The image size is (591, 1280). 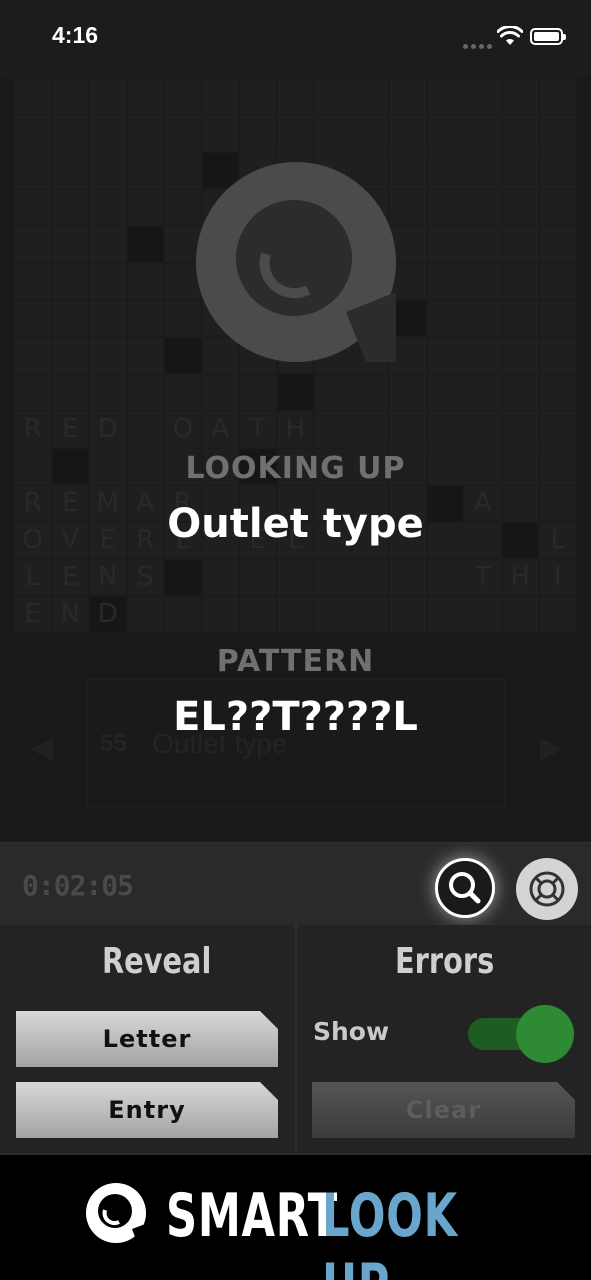 What do you see at coordinates (147, 1110) in the screenshot?
I see `reveal-entry-button: Entry` at bounding box center [147, 1110].